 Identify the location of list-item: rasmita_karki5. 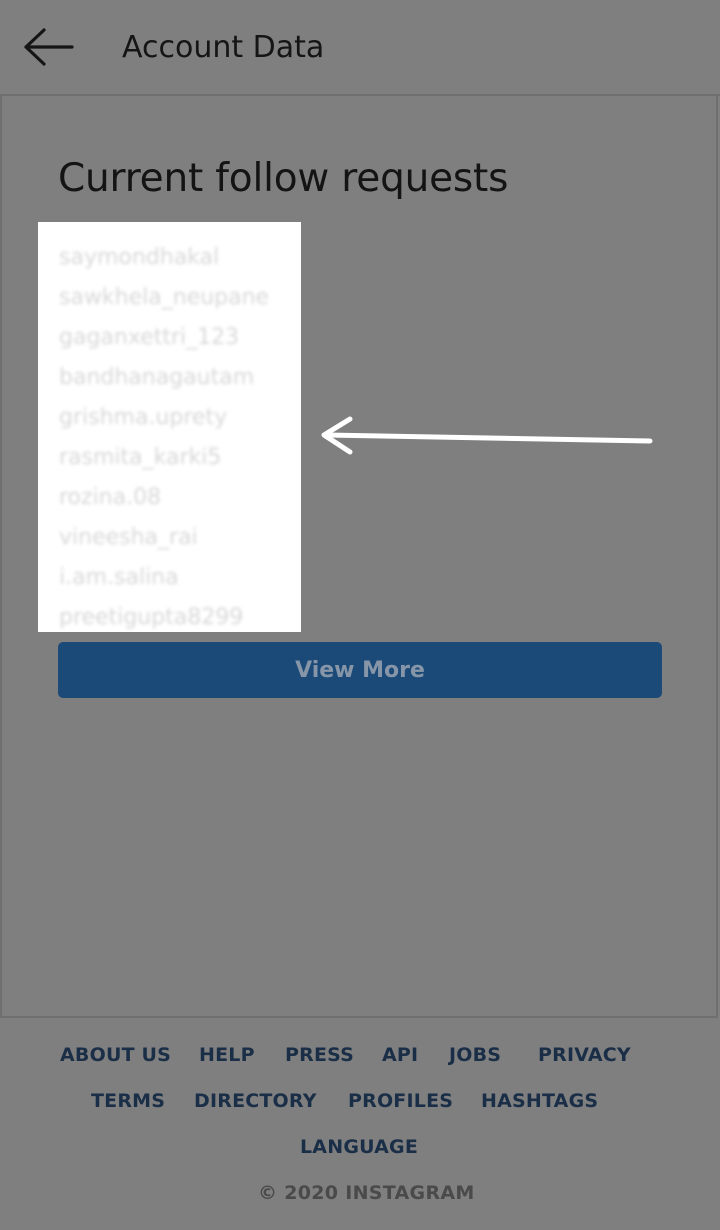
(140, 457).